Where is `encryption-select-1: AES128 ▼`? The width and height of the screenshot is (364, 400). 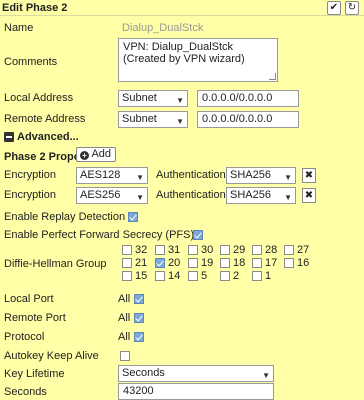 encryption-select-1: AES128 ▼ is located at coordinates (112, 175).